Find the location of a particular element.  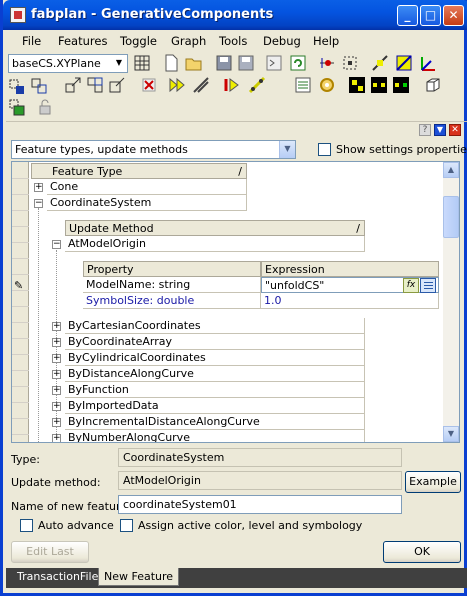

assign-symbology-checkbox is located at coordinates (126, 525).